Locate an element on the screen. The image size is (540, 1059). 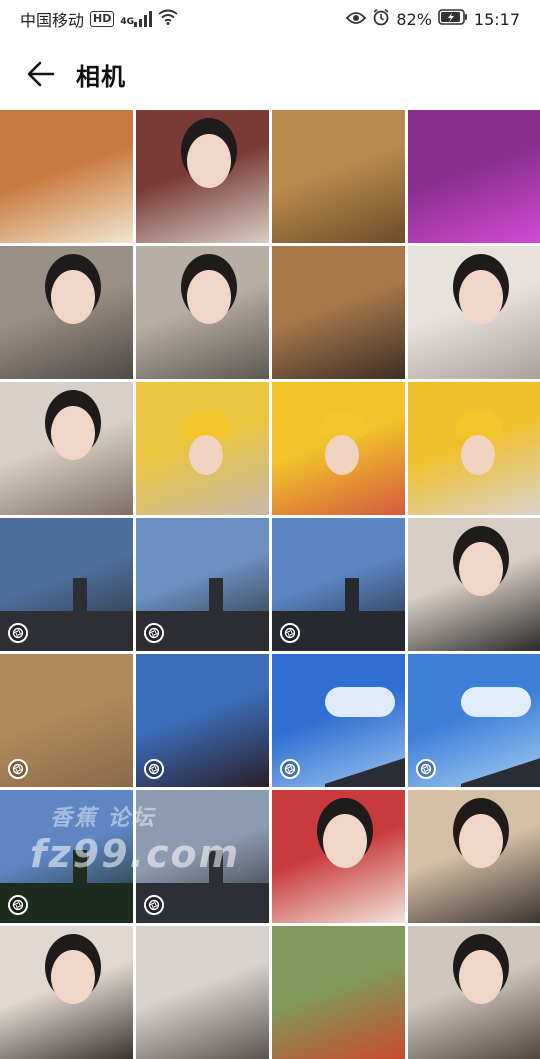
app-header: 相机 is located at coordinates (270, 74).